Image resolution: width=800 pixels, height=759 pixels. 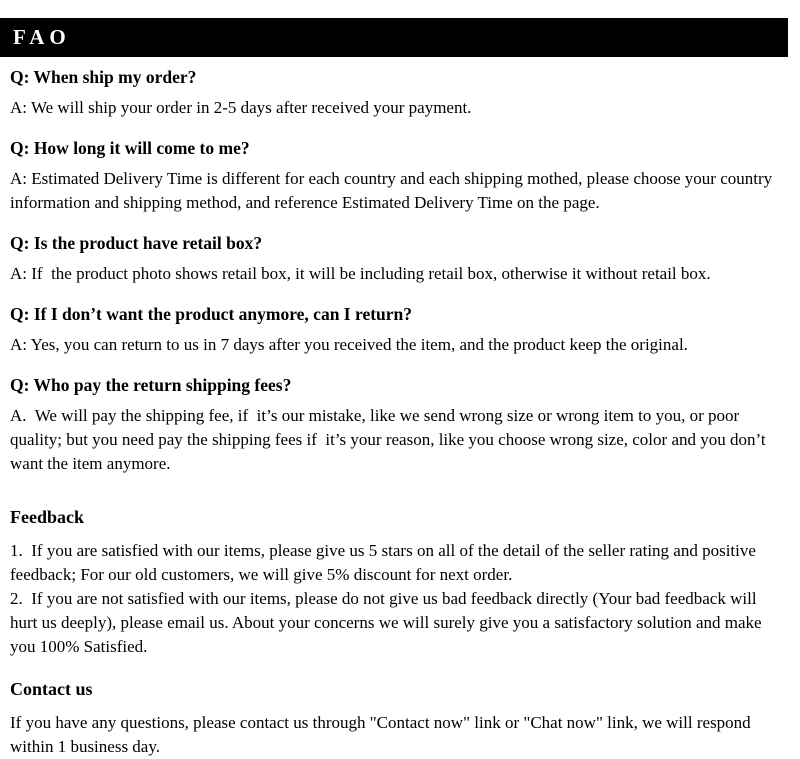 I want to click on faq-question: Q: When ship my order?, so click(x=103, y=77).